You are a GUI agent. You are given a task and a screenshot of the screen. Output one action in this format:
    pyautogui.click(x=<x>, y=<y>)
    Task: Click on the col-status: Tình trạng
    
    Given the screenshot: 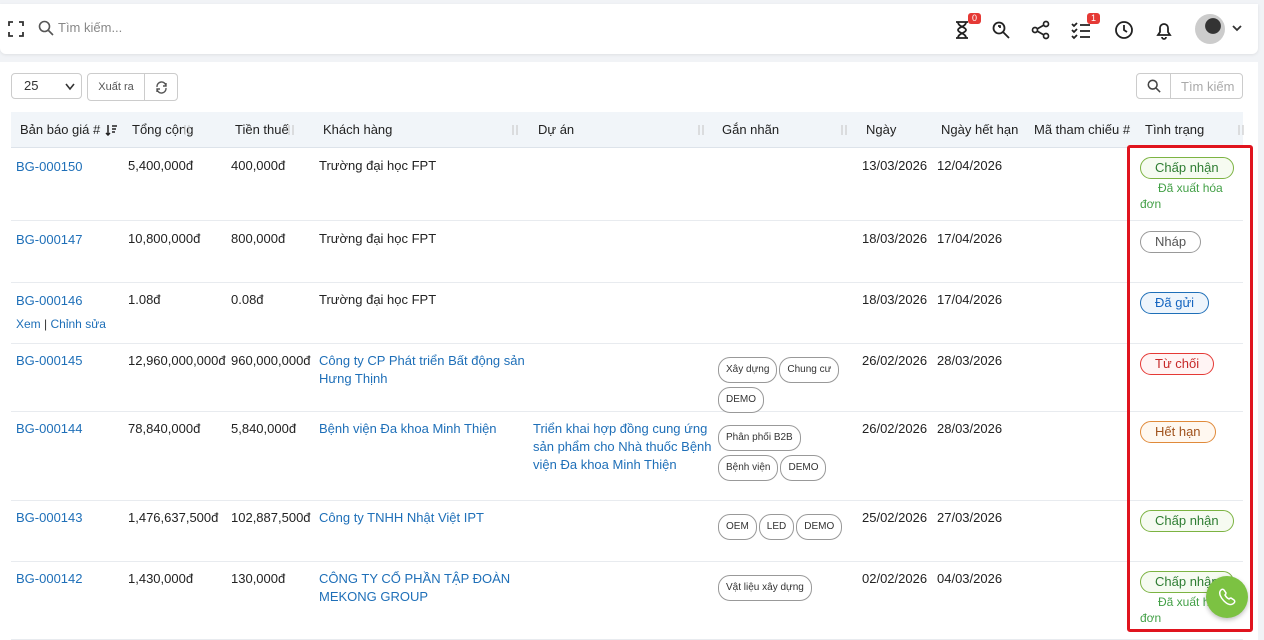 What is the action you would take?
    pyautogui.click(x=1174, y=129)
    